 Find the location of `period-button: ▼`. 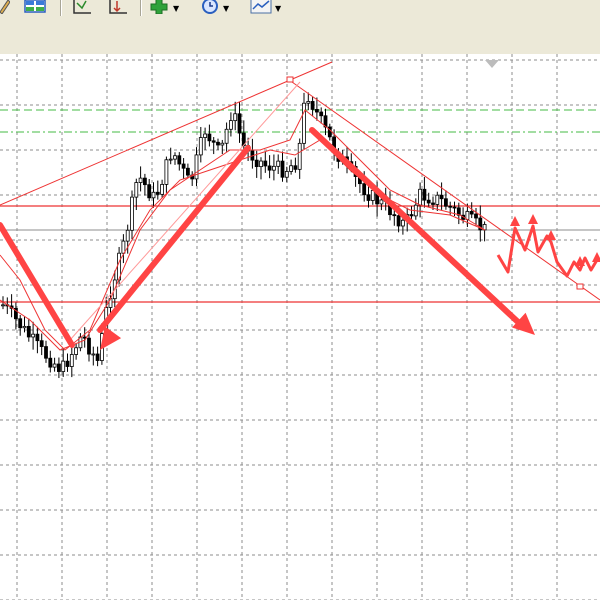

period-button: ▼ is located at coordinates (214, 8).